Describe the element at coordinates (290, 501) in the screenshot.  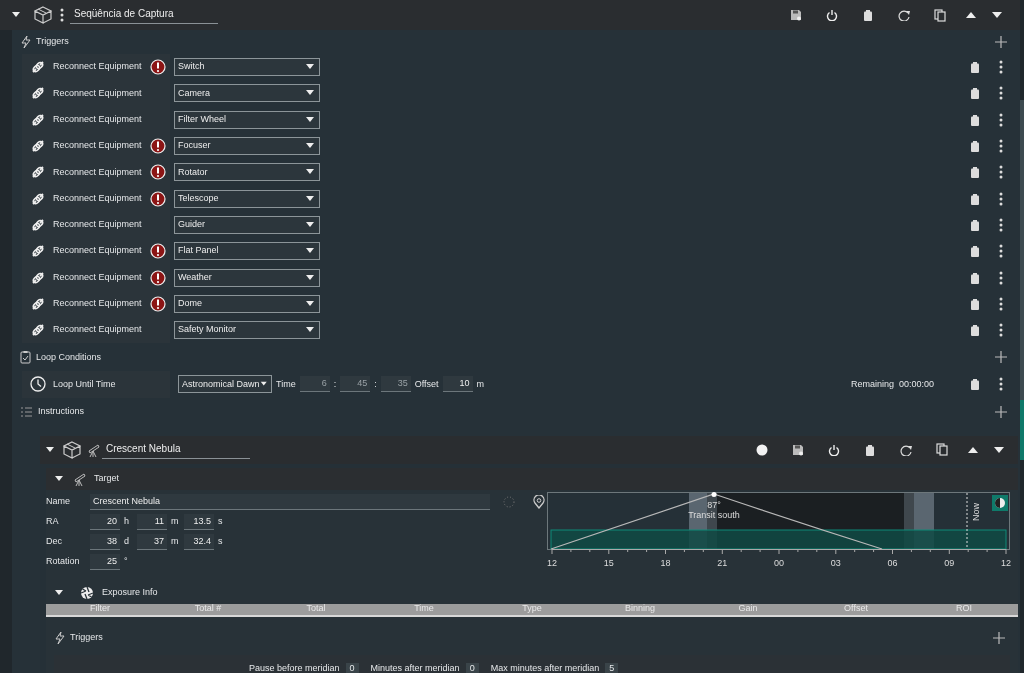
I see `name-field: Crescent Nebula` at that location.